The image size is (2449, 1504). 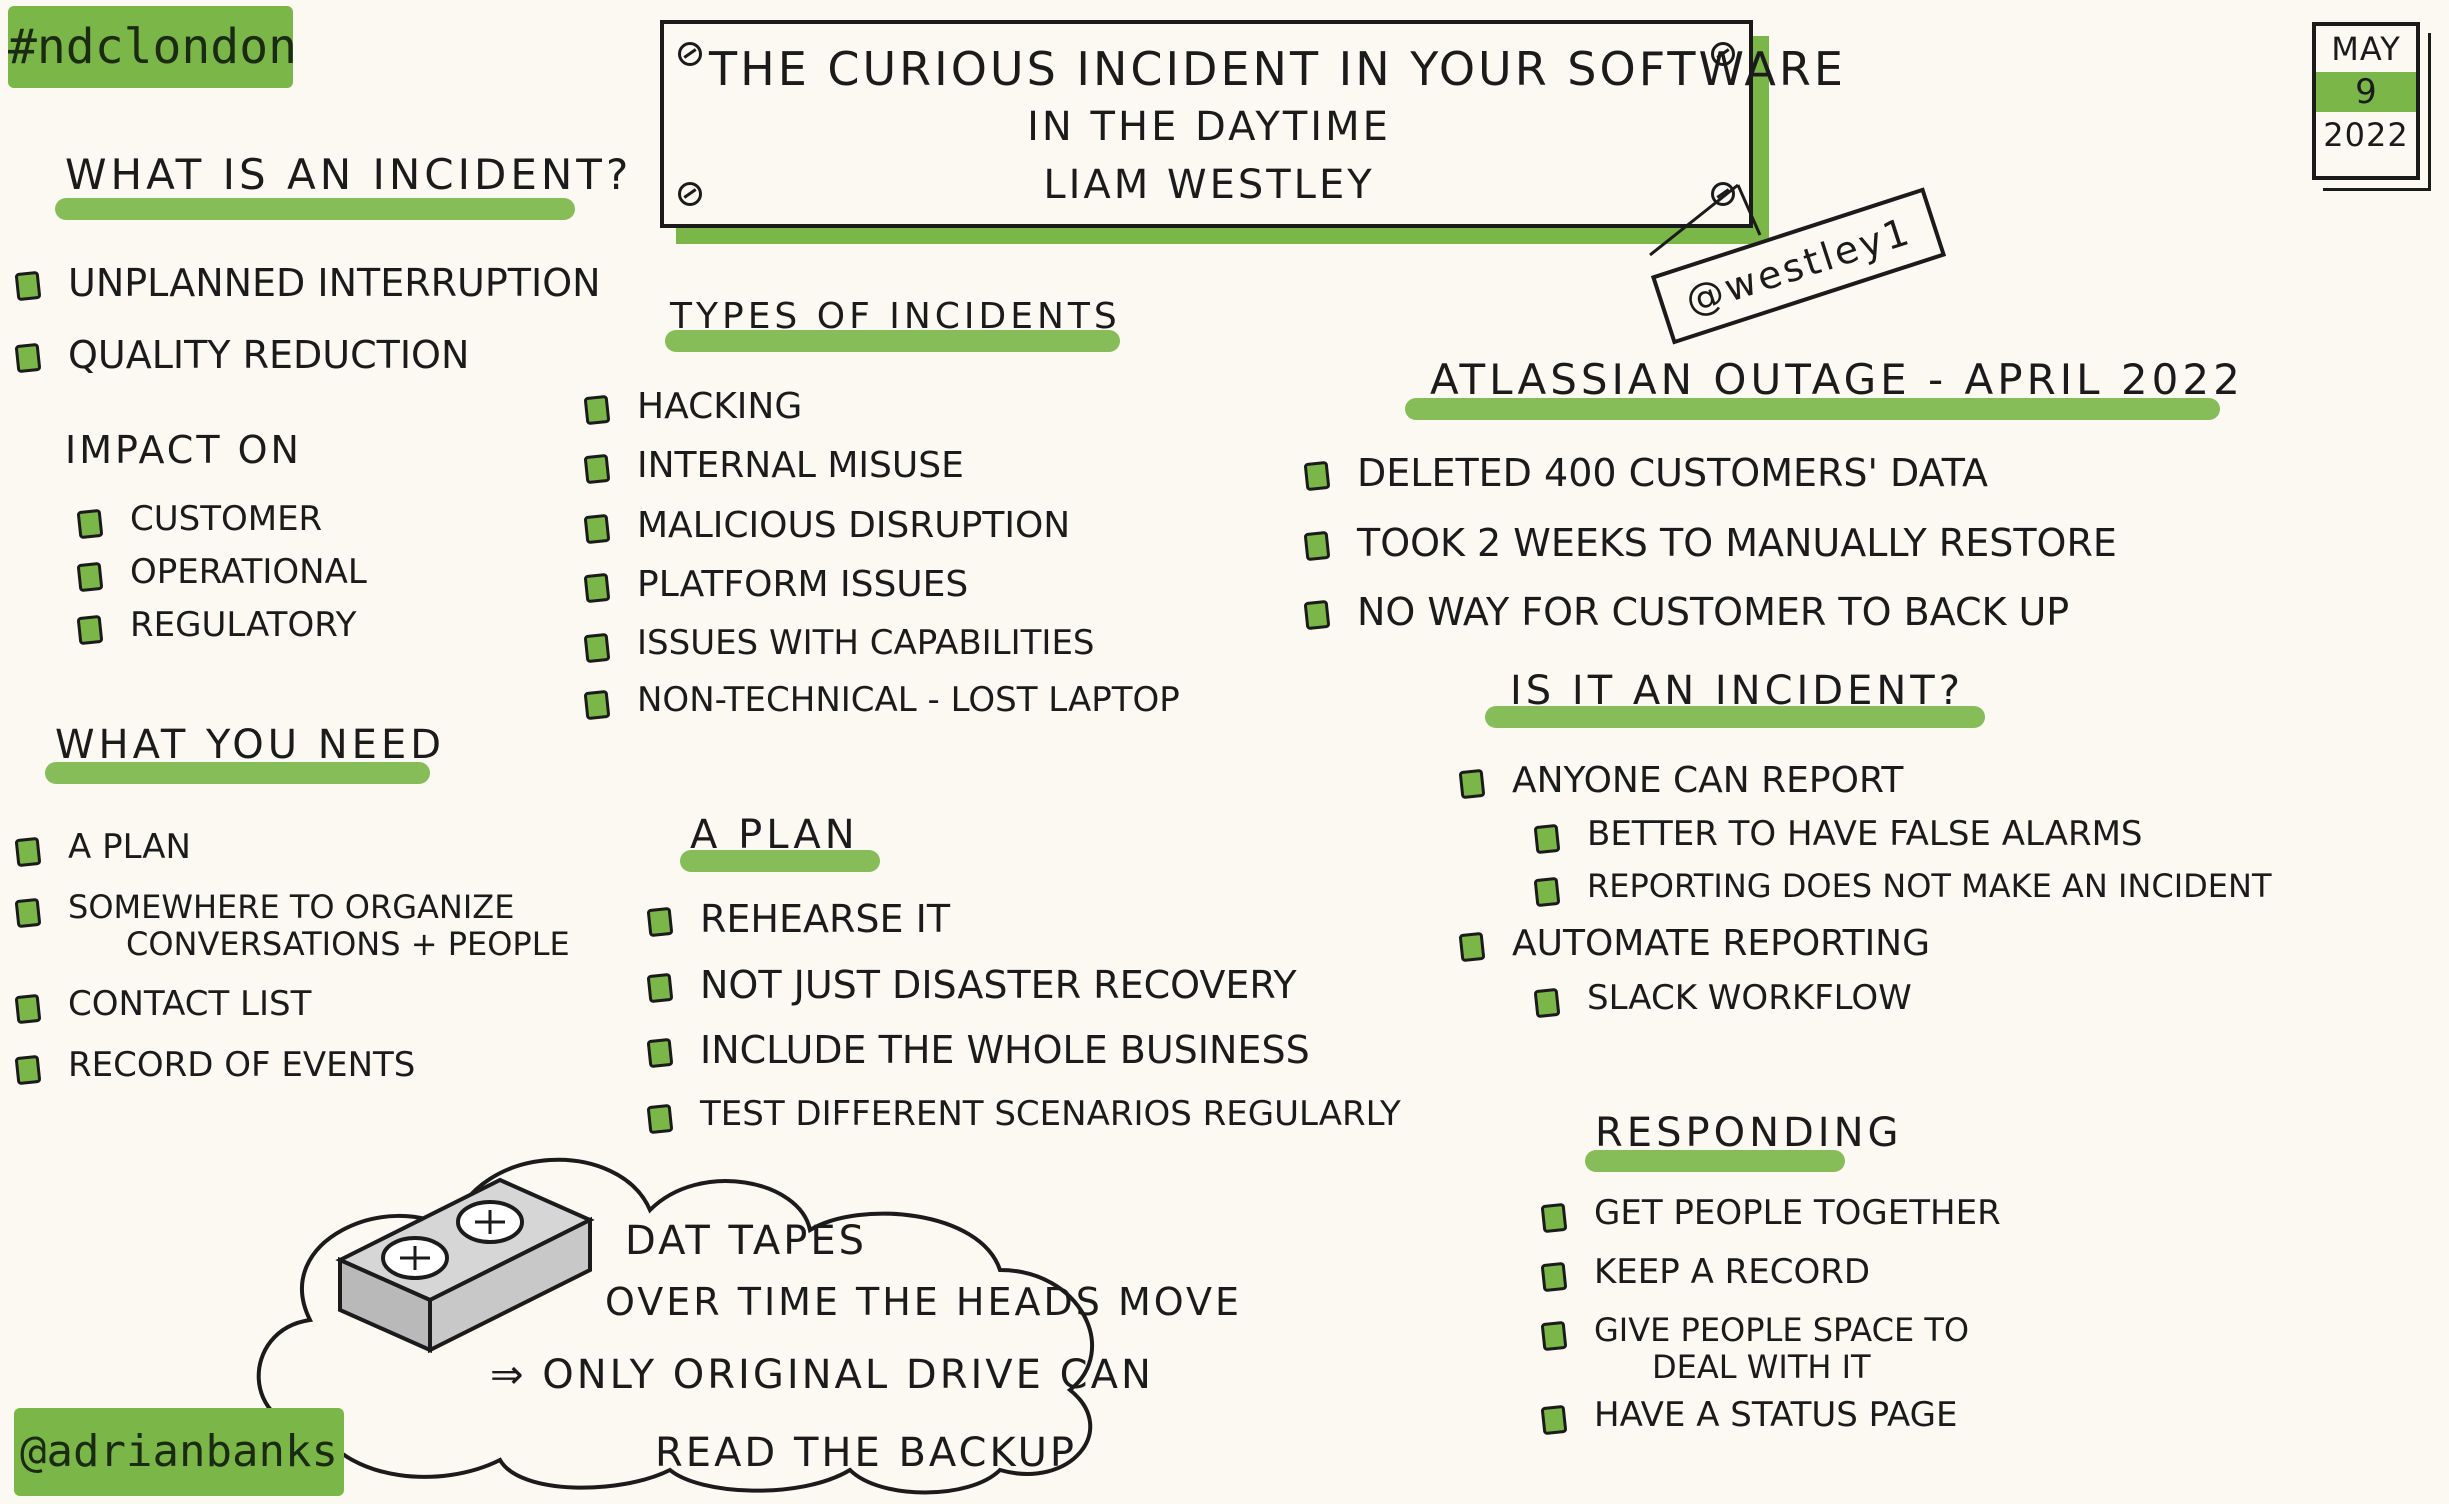 What do you see at coordinates (1023, 985) in the screenshot?
I see `list-item: NOT JUST DISASTER RECOVERY` at bounding box center [1023, 985].